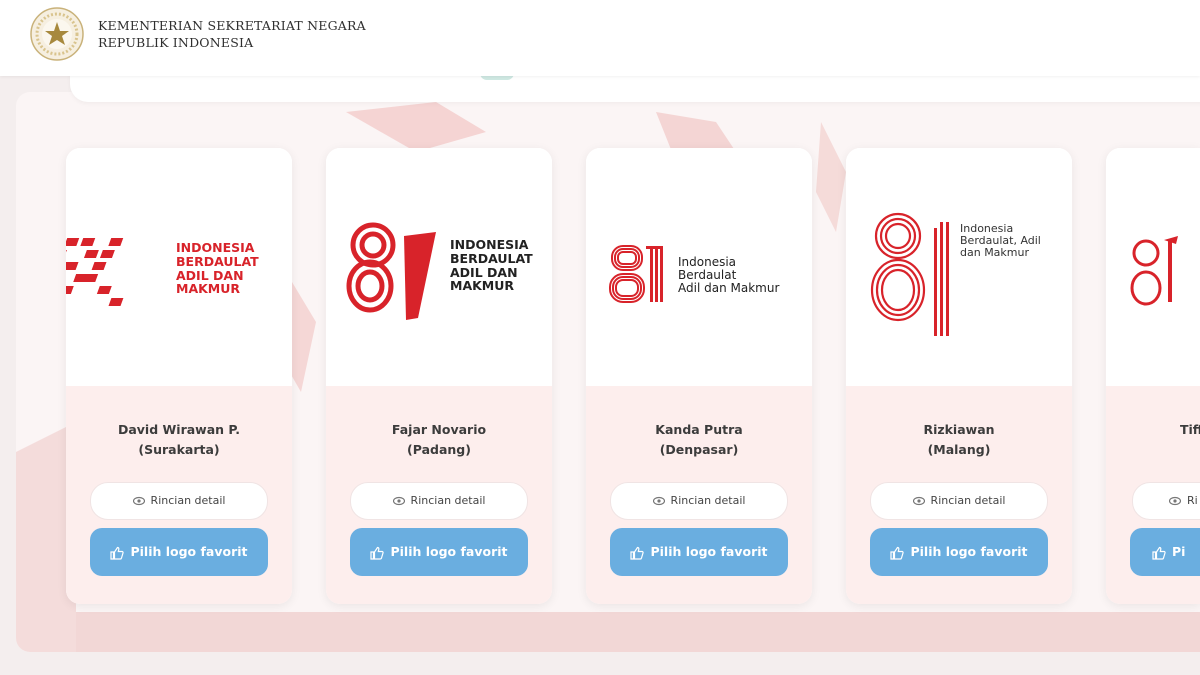 This screenshot has width=1200, height=675. I want to click on designer-city: (Surakarta), so click(179, 449).